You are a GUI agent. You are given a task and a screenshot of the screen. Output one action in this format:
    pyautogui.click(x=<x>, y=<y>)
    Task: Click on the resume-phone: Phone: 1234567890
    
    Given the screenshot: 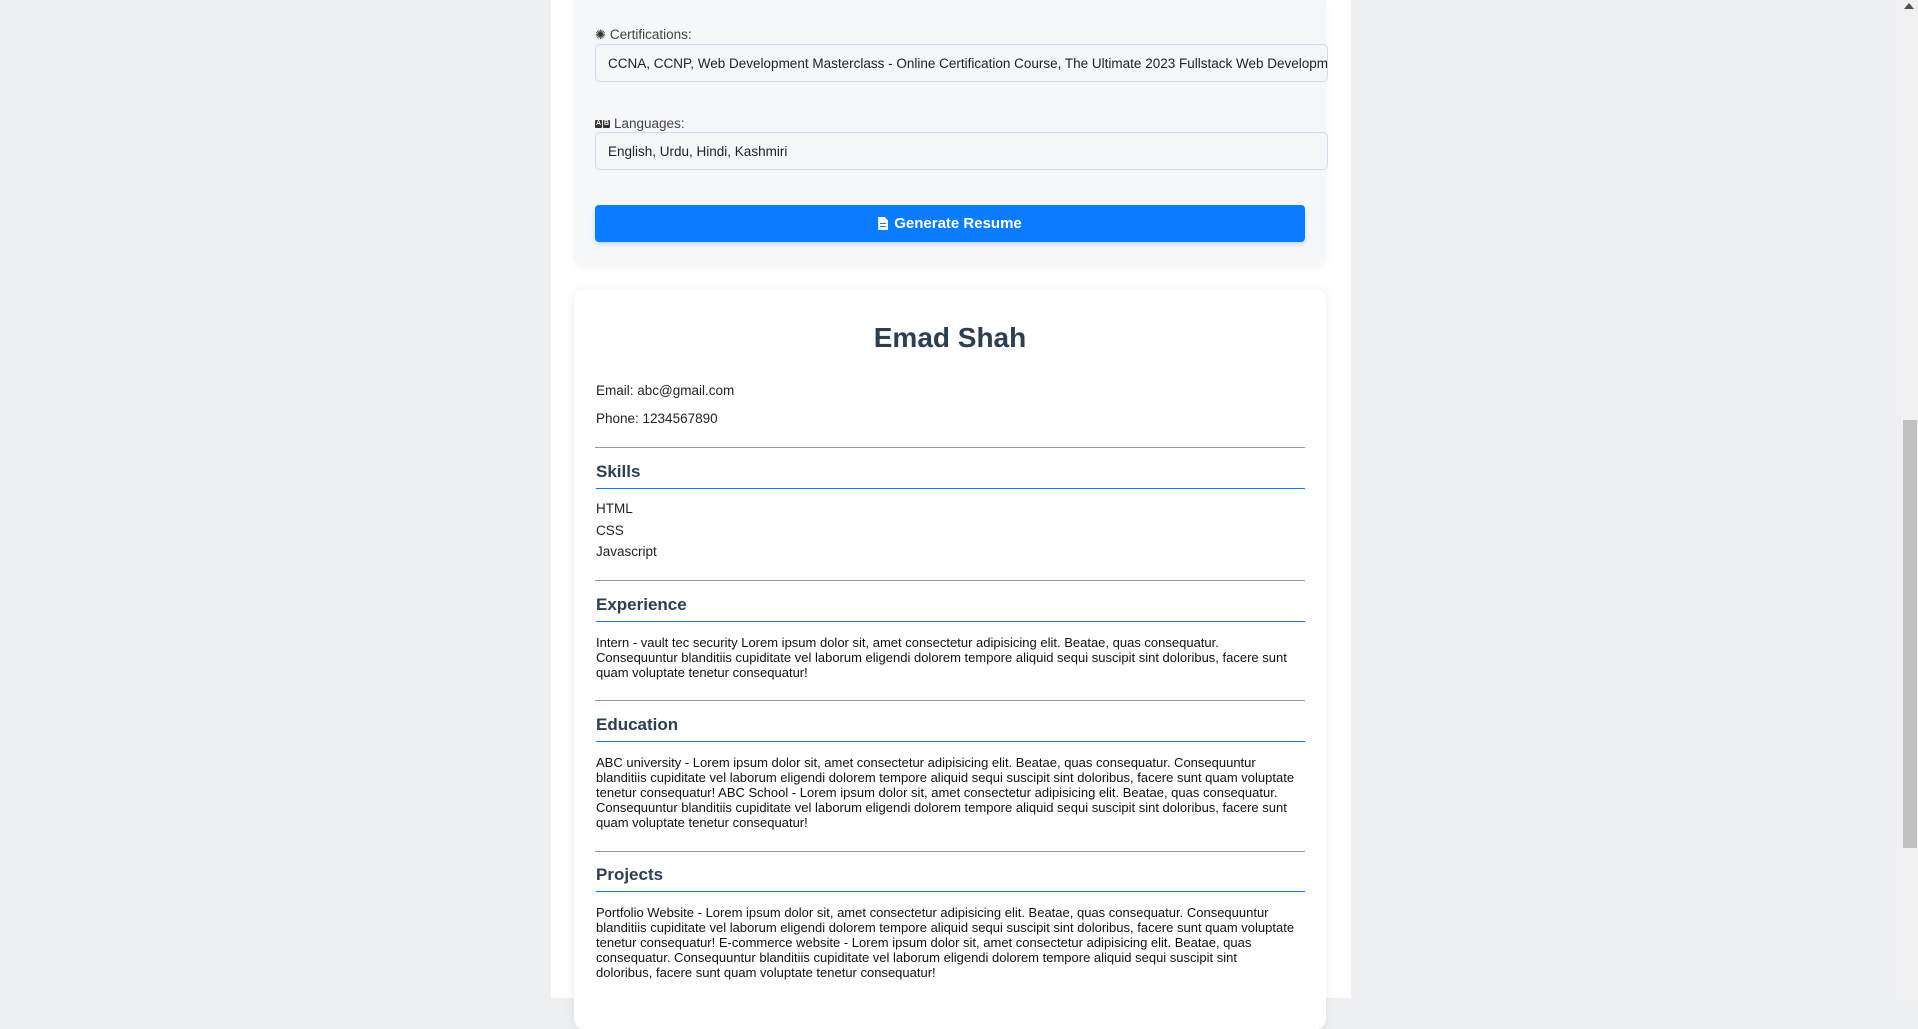 What is the action you would take?
    pyautogui.click(x=657, y=418)
    